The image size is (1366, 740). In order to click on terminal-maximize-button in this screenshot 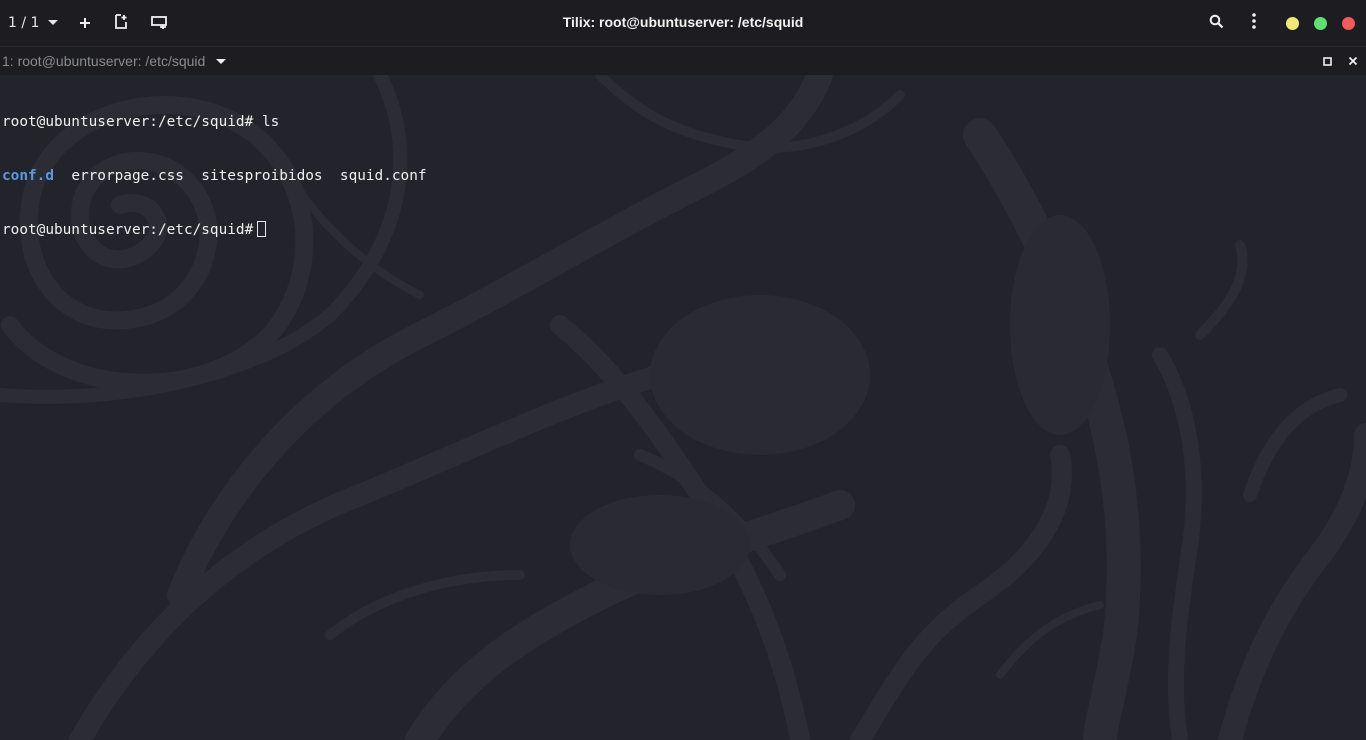, I will do `click(1327, 61)`.